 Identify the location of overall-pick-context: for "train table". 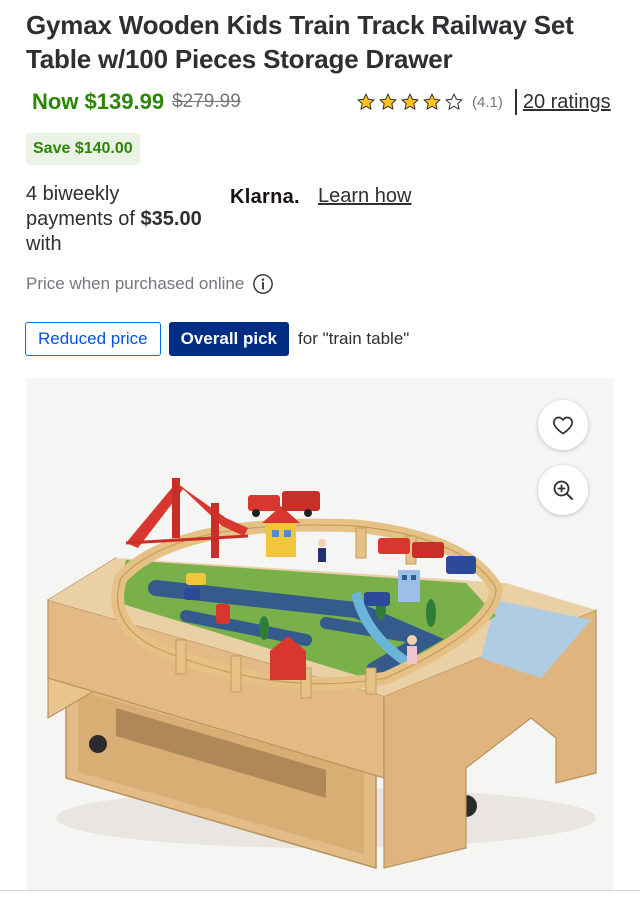
(354, 338).